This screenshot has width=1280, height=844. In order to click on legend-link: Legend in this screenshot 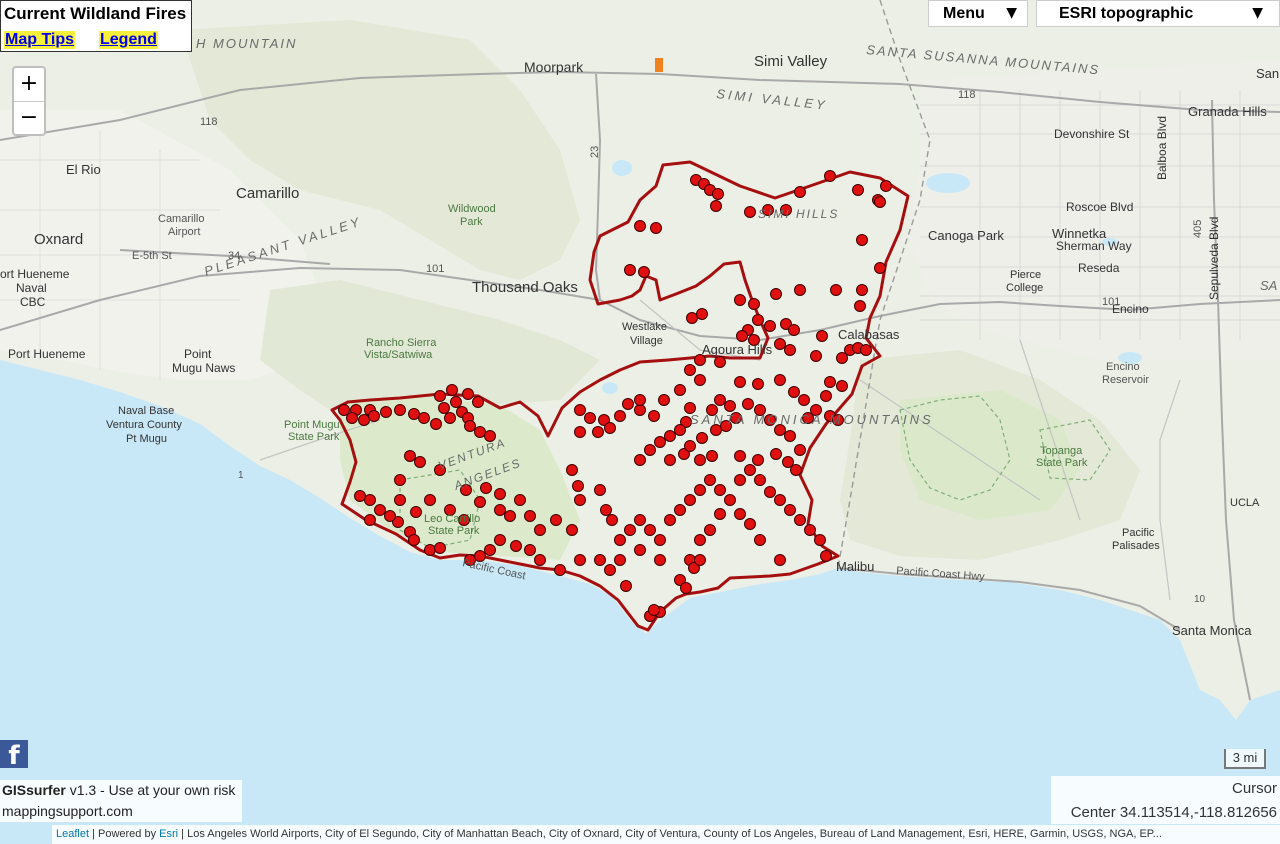, I will do `click(128, 40)`.